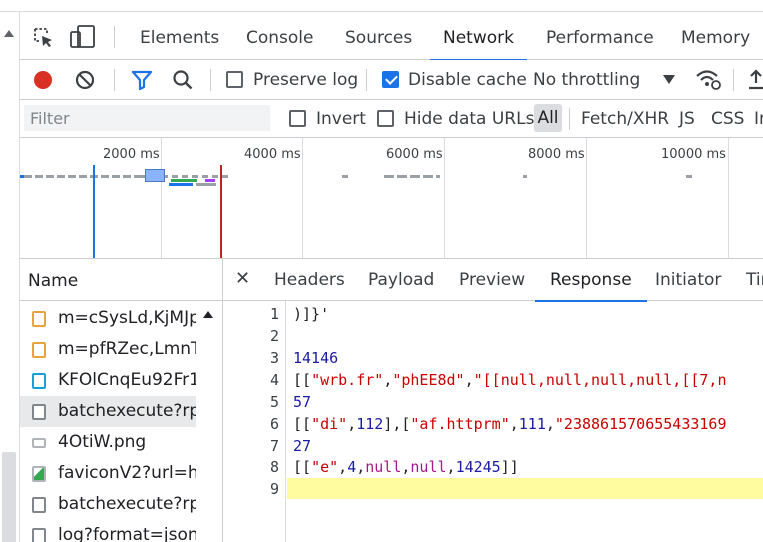 The height and width of the screenshot is (542, 763). I want to click on detail-tab-preview: Preview, so click(492, 280).